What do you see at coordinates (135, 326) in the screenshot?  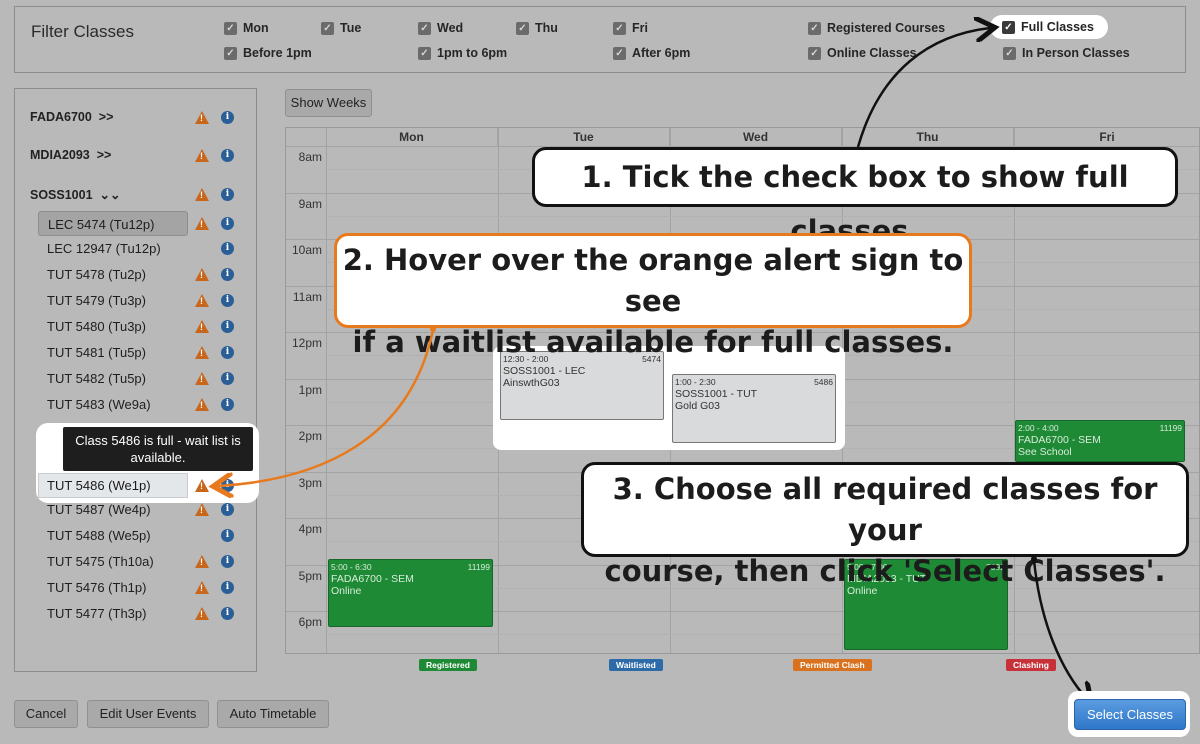 I see `section-row: TUT 5480 (Tu3p)! i` at bounding box center [135, 326].